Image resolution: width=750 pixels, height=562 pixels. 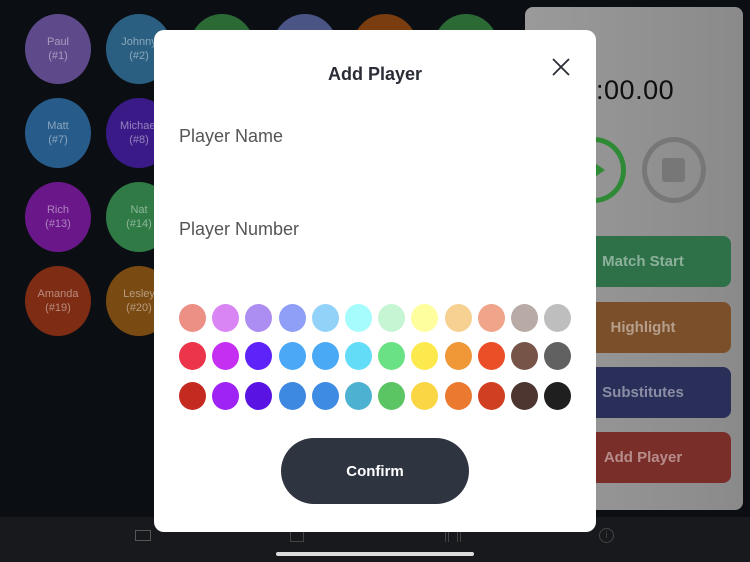 What do you see at coordinates (58, 301) in the screenshot?
I see `player-token: Amanda (#19)` at bounding box center [58, 301].